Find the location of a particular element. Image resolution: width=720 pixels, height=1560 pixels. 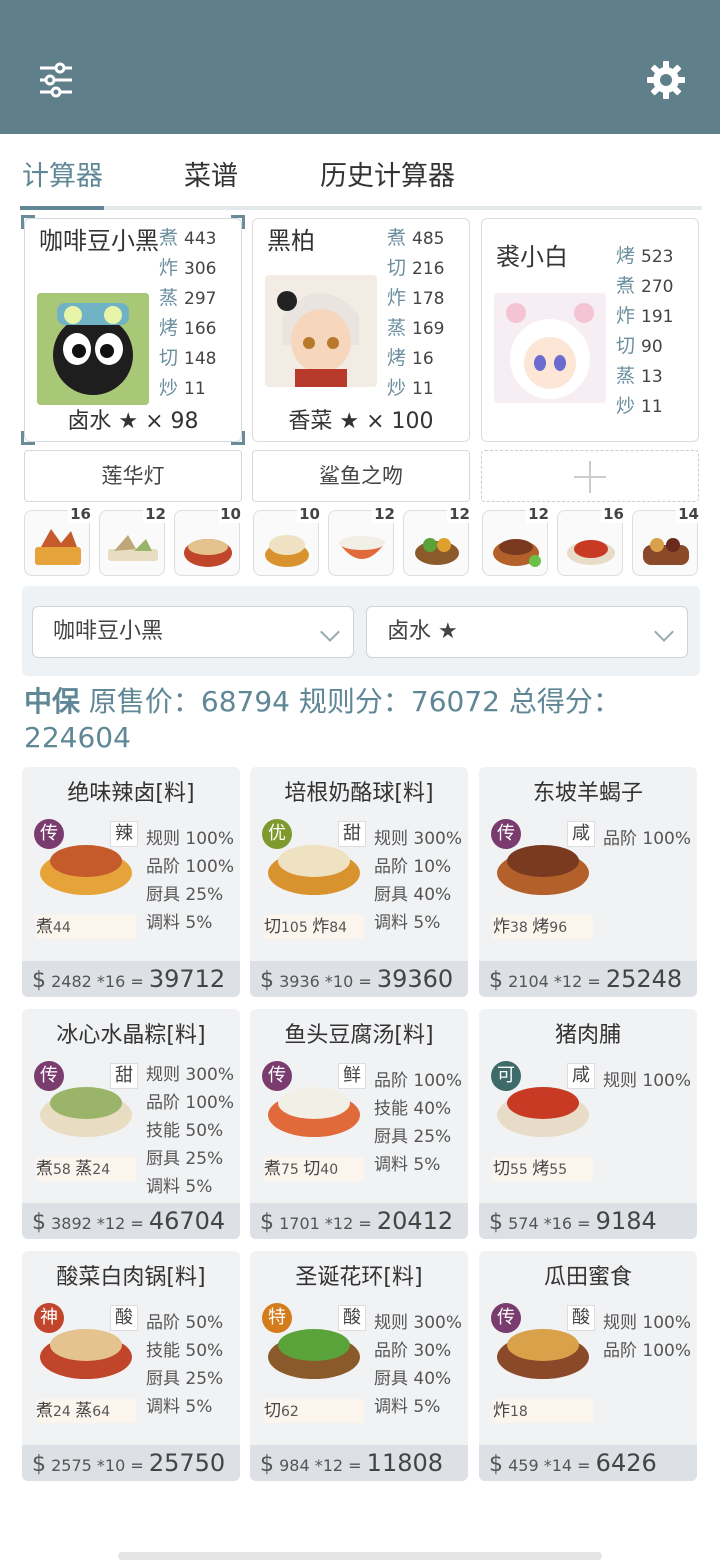

tab-calculator: 计算器 is located at coordinates (62, 173).